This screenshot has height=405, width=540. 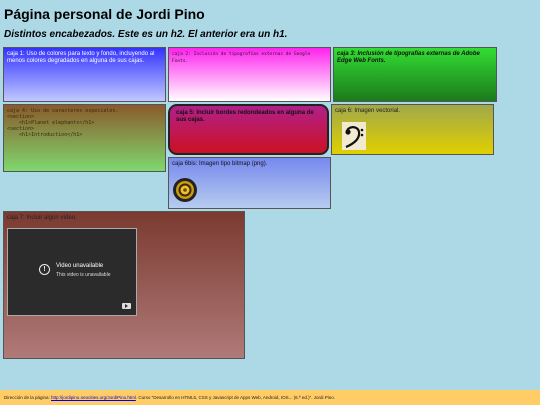 I want to click on page-title: Página personal de Jordi Pino, so click(x=104, y=14).